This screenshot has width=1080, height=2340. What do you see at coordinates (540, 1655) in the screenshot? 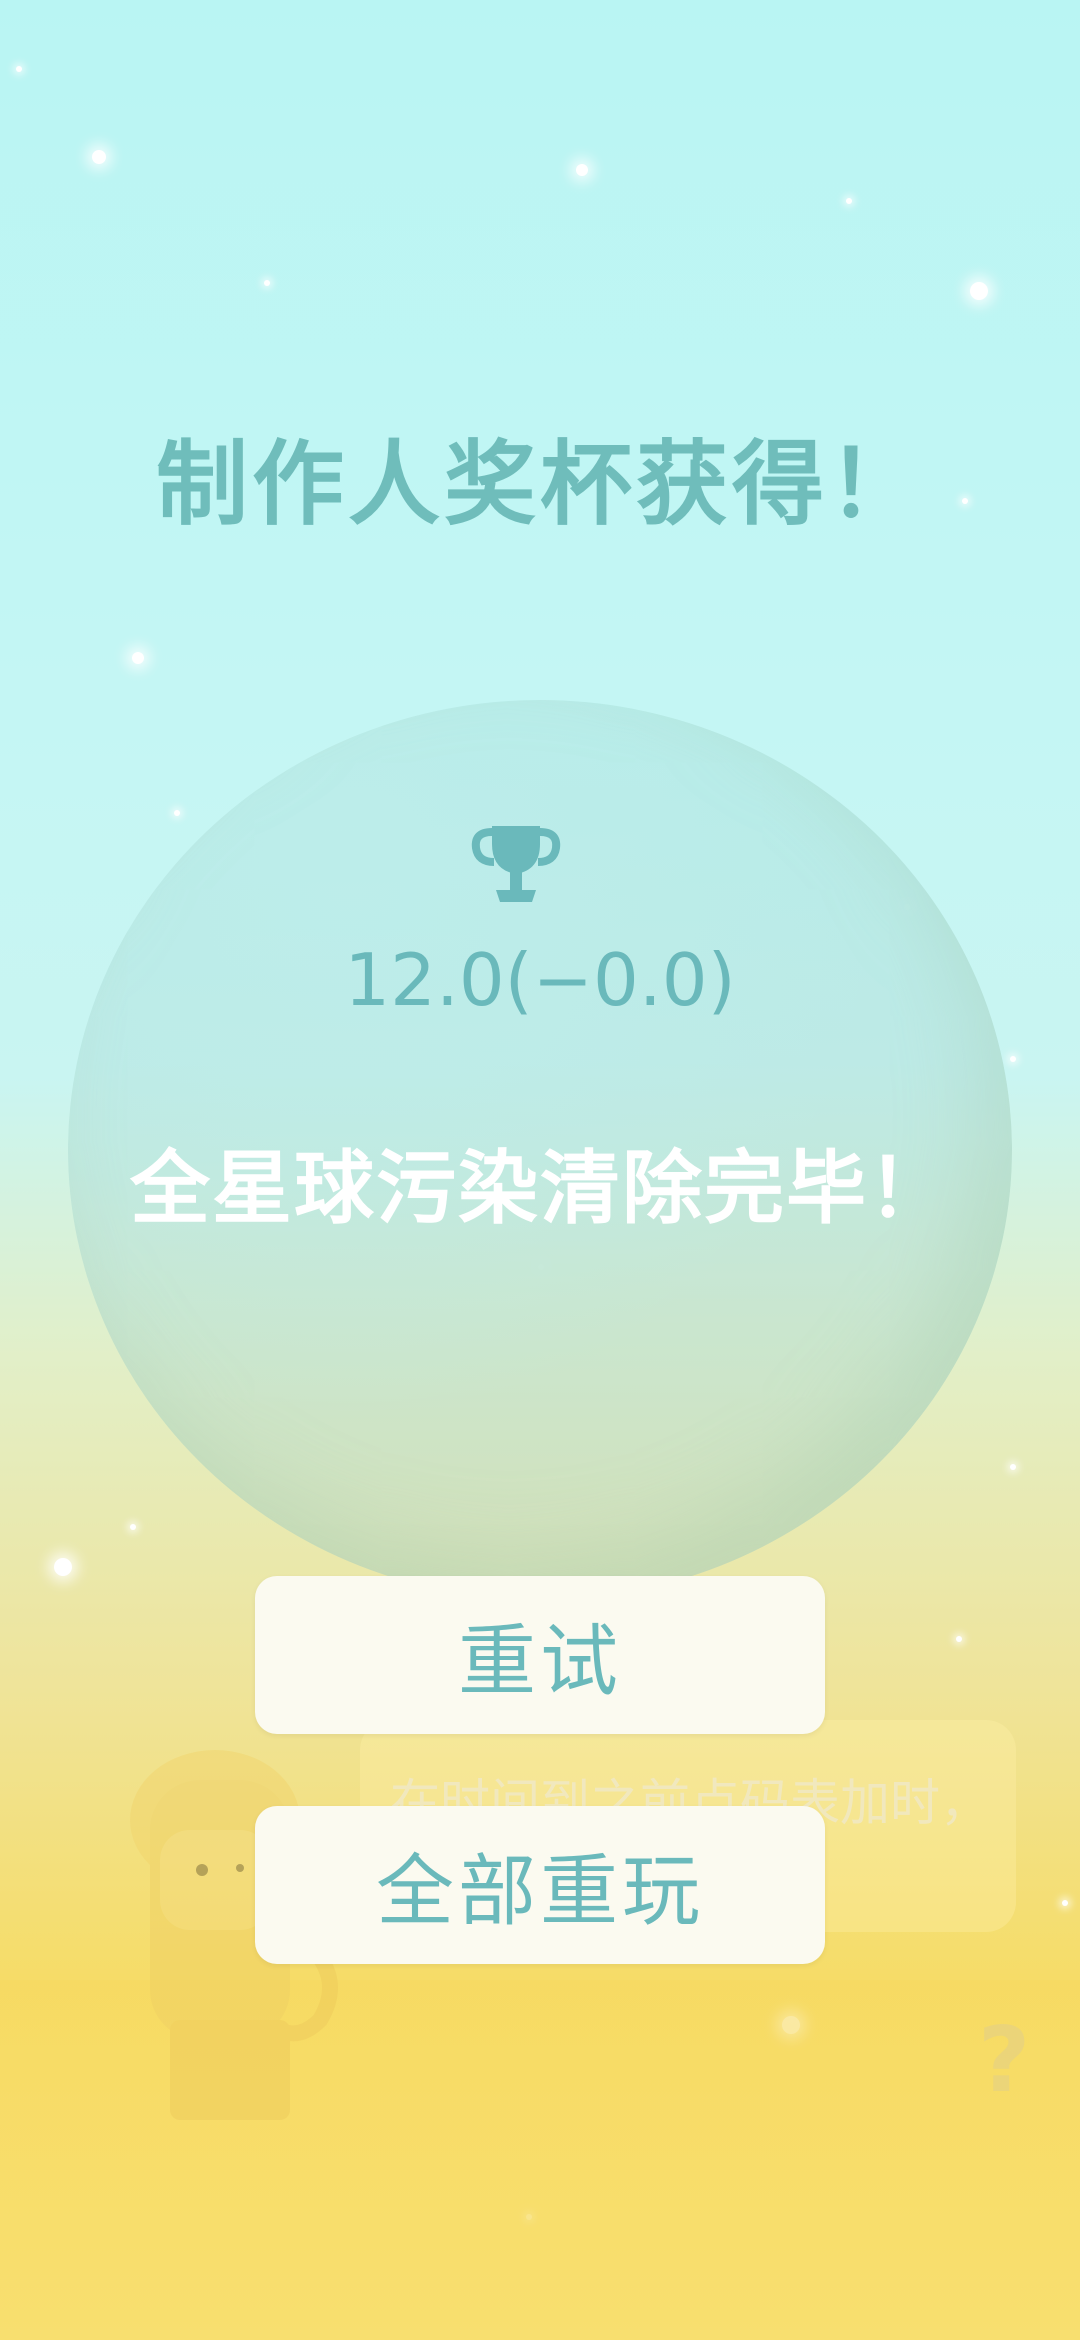
I see `retry-button: 重试` at bounding box center [540, 1655].